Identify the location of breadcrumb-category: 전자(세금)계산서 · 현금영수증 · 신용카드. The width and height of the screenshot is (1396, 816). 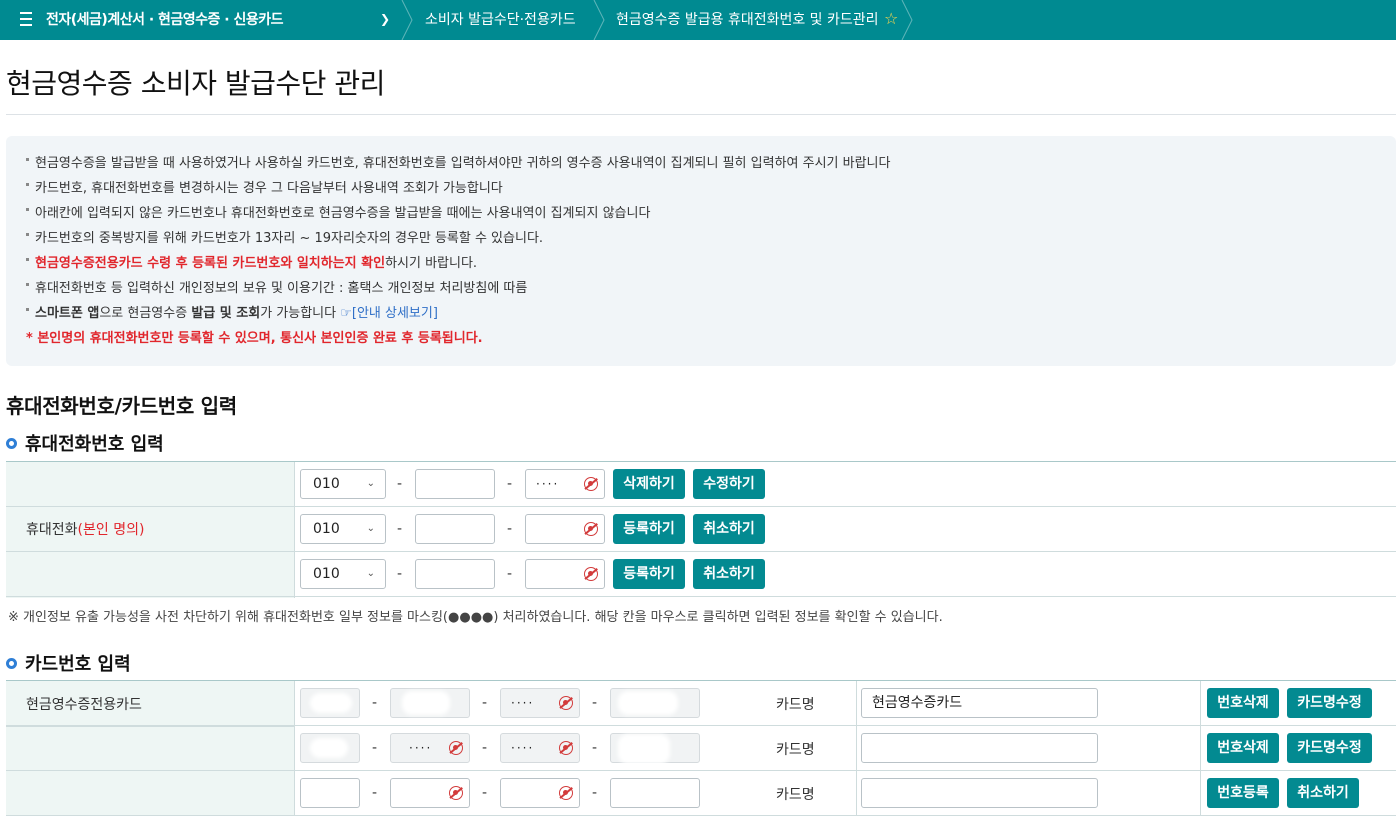
(165, 20).